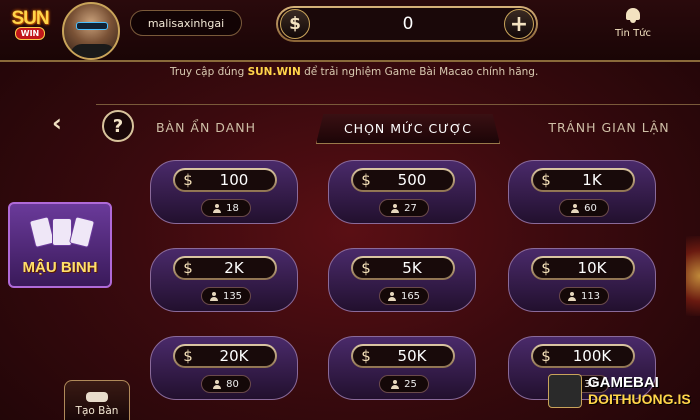 The width and height of the screenshot is (700, 420). What do you see at coordinates (582, 192) in the screenshot?
I see `bet-option: $ 1K 60` at bounding box center [582, 192].